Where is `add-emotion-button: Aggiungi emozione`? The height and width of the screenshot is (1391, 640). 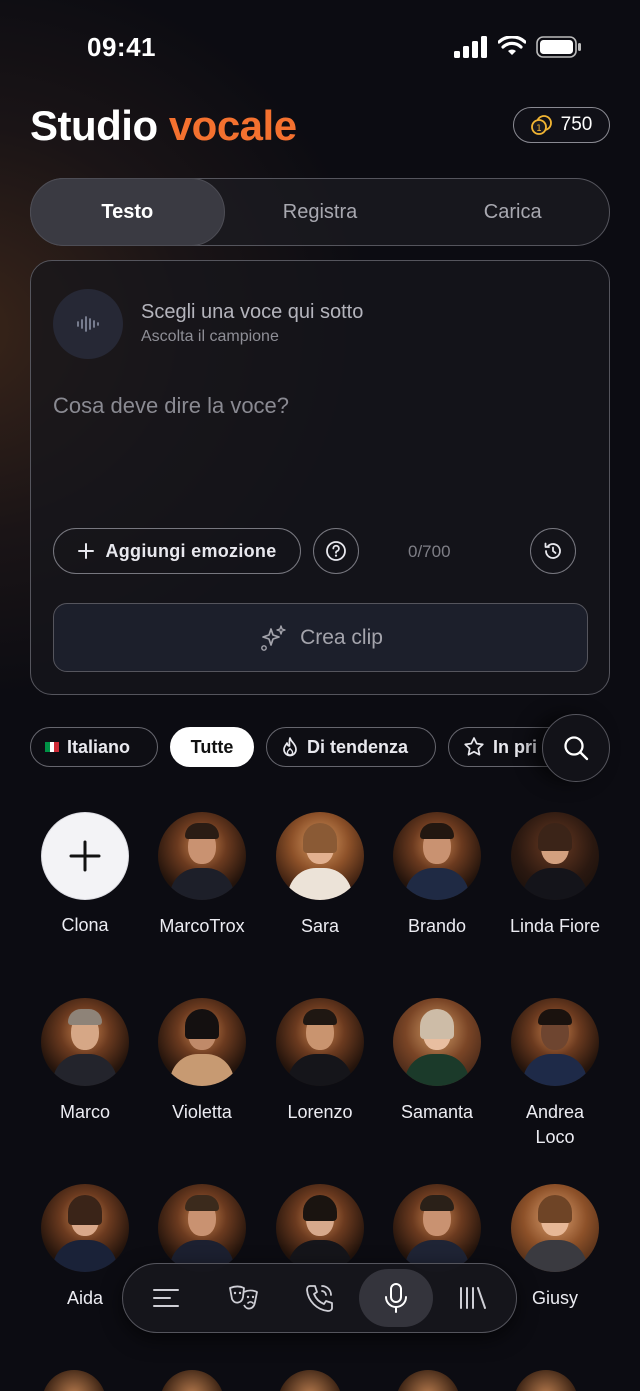 add-emotion-button: Aggiungi emozione is located at coordinates (177, 551).